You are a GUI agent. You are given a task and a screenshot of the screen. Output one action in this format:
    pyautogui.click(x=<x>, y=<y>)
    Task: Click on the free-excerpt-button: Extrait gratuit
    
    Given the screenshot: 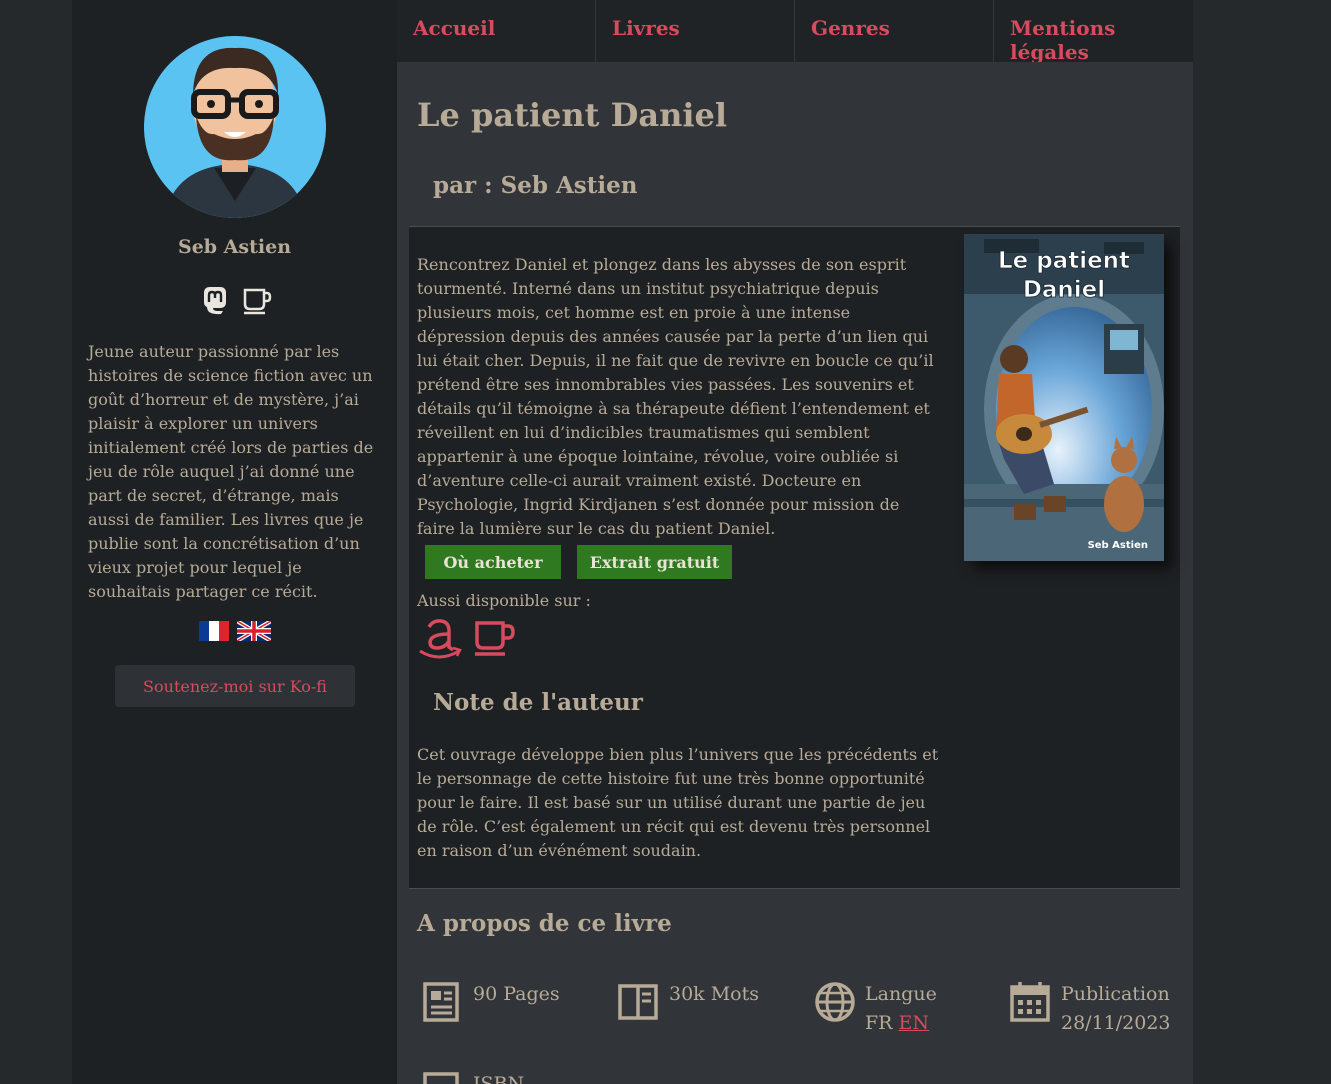 What is the action you would take?
    pyautogui.click(x=654, y=562)
    